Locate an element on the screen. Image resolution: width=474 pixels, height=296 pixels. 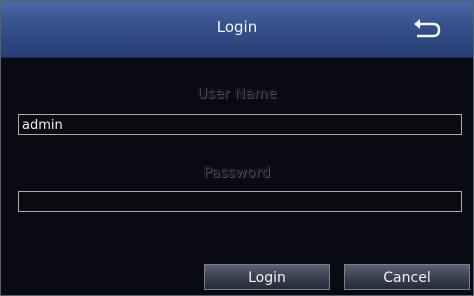
return-arrow-icon is located at coordinates (427, 30).